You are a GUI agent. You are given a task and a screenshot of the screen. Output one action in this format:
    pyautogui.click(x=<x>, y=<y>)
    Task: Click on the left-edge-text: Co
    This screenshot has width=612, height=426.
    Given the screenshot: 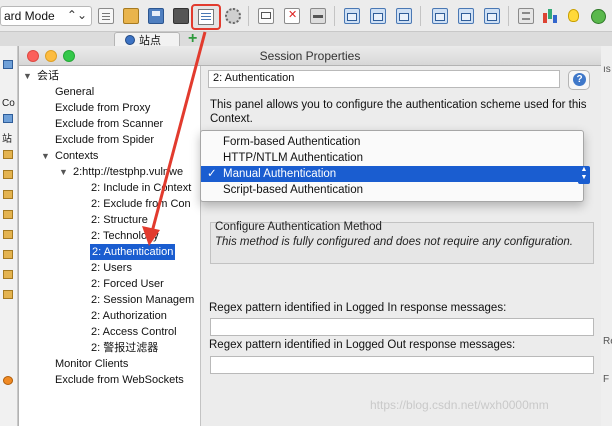 What is the action you would take?
    pyautogui.click(x=8, y=103)
    